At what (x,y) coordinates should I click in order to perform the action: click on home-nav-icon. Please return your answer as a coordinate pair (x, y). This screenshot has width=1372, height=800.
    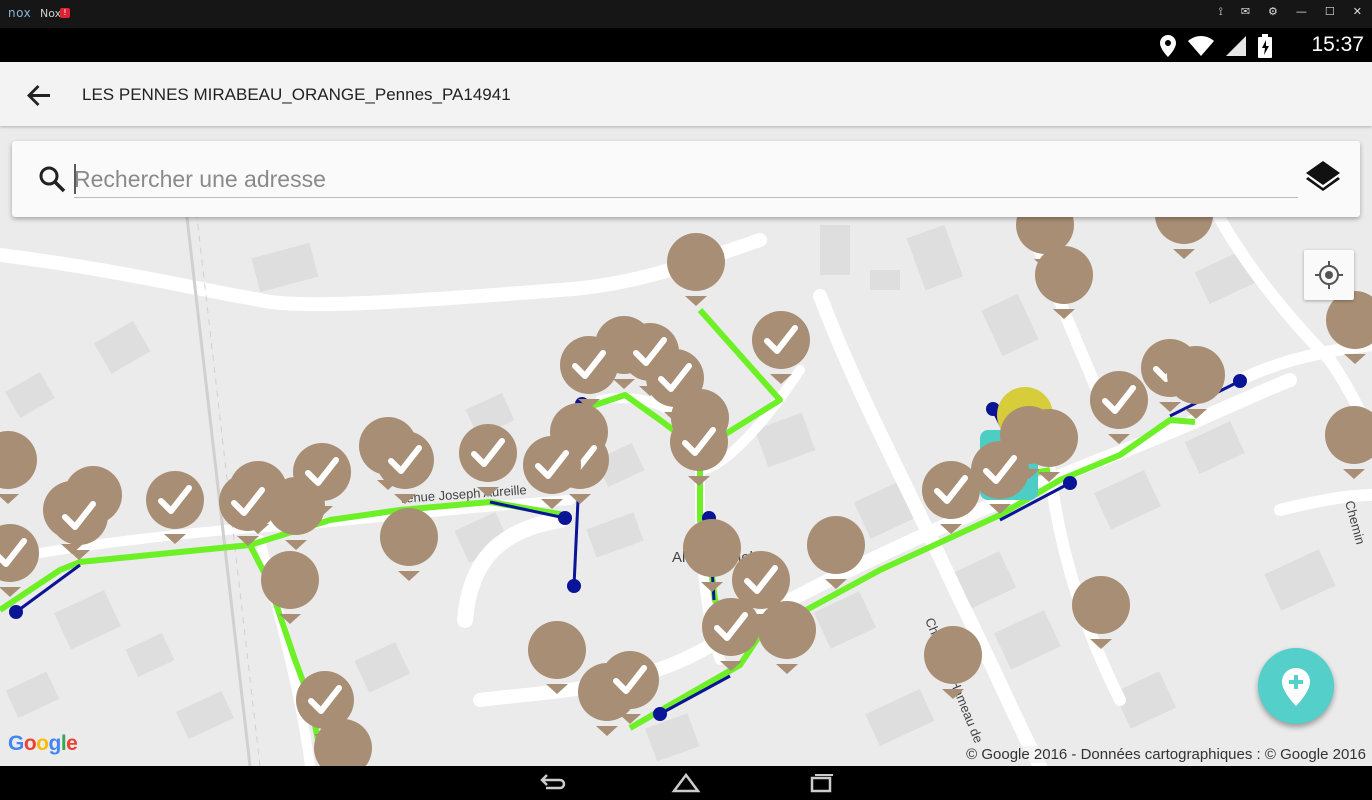
    Looking at the image, I should click on (686, 783).